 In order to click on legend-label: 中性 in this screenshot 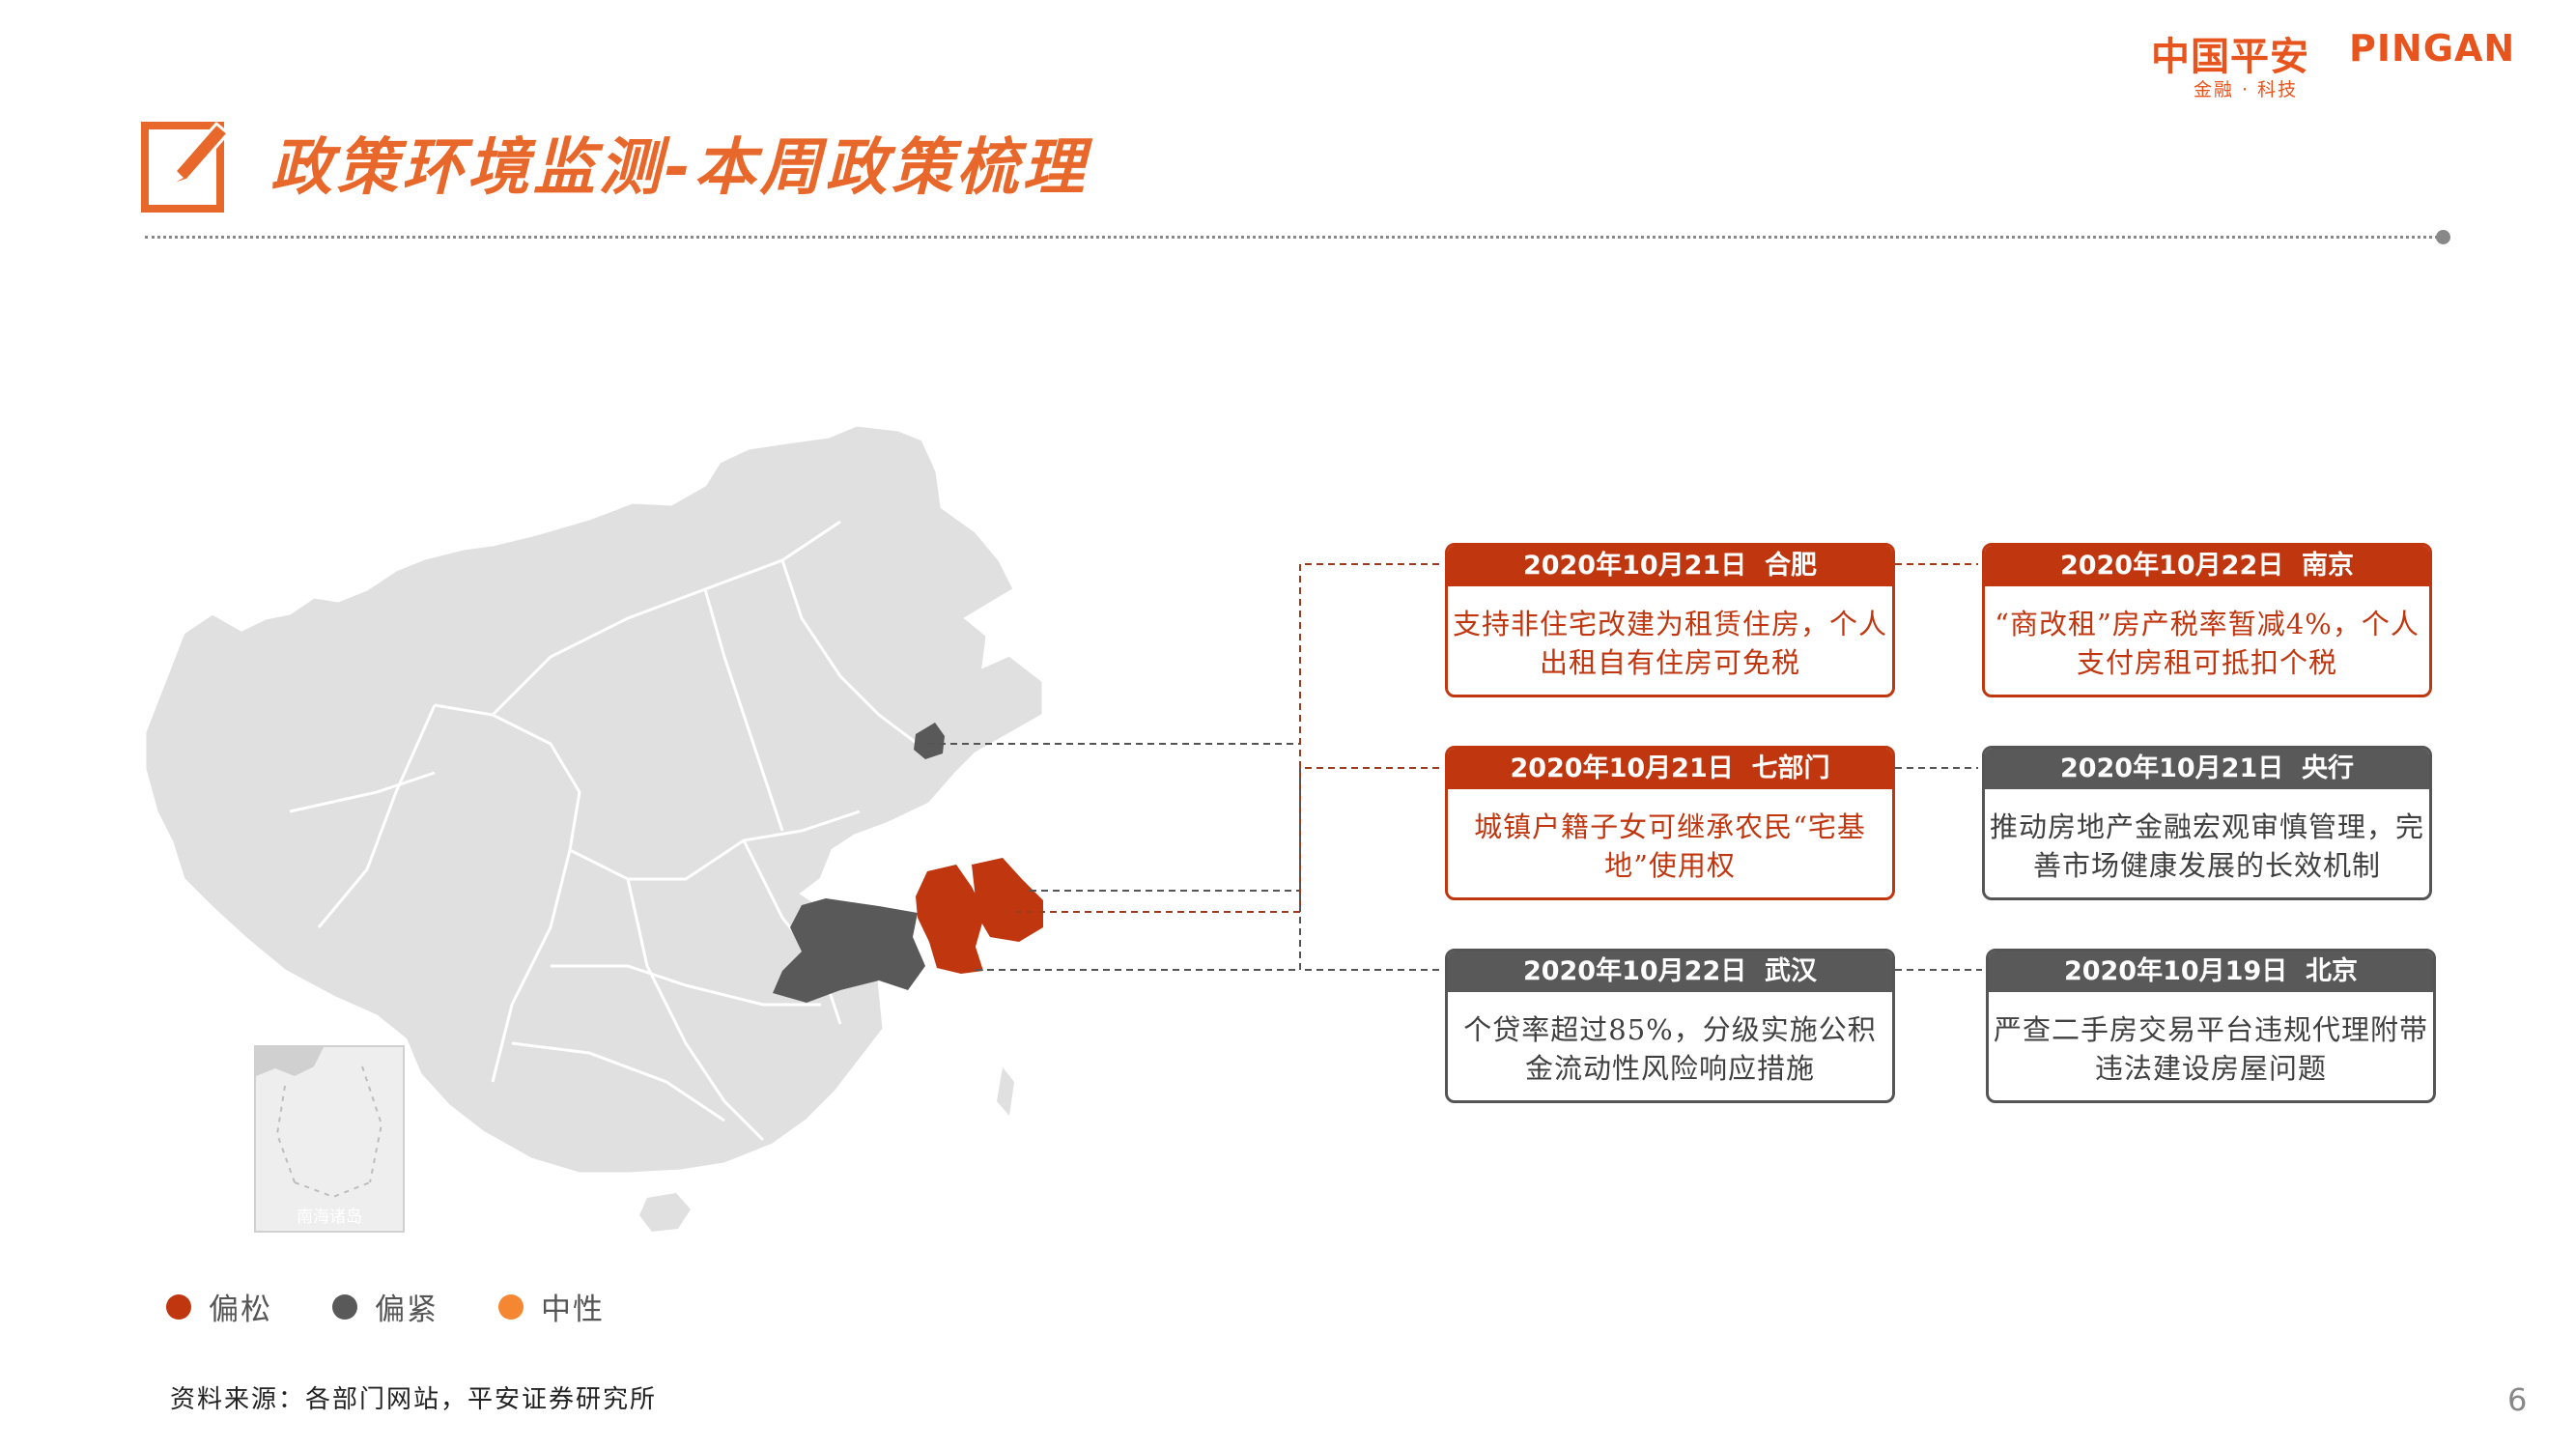, I will do `click(573, 1310)`.